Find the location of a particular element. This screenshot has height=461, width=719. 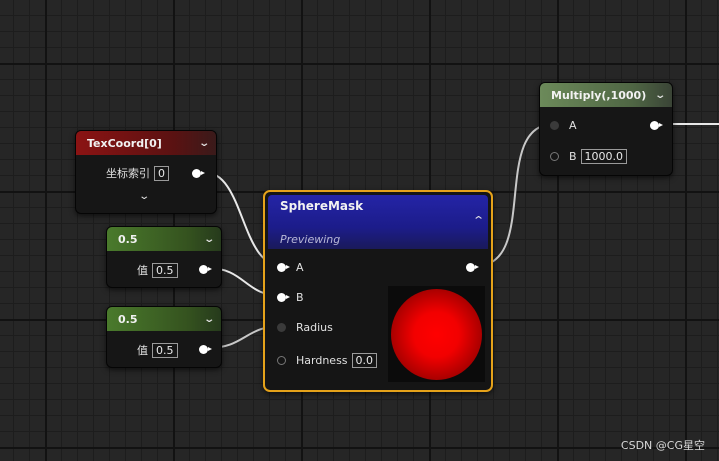

spheremask-input-a-pin is located at coordinates (283, 267).